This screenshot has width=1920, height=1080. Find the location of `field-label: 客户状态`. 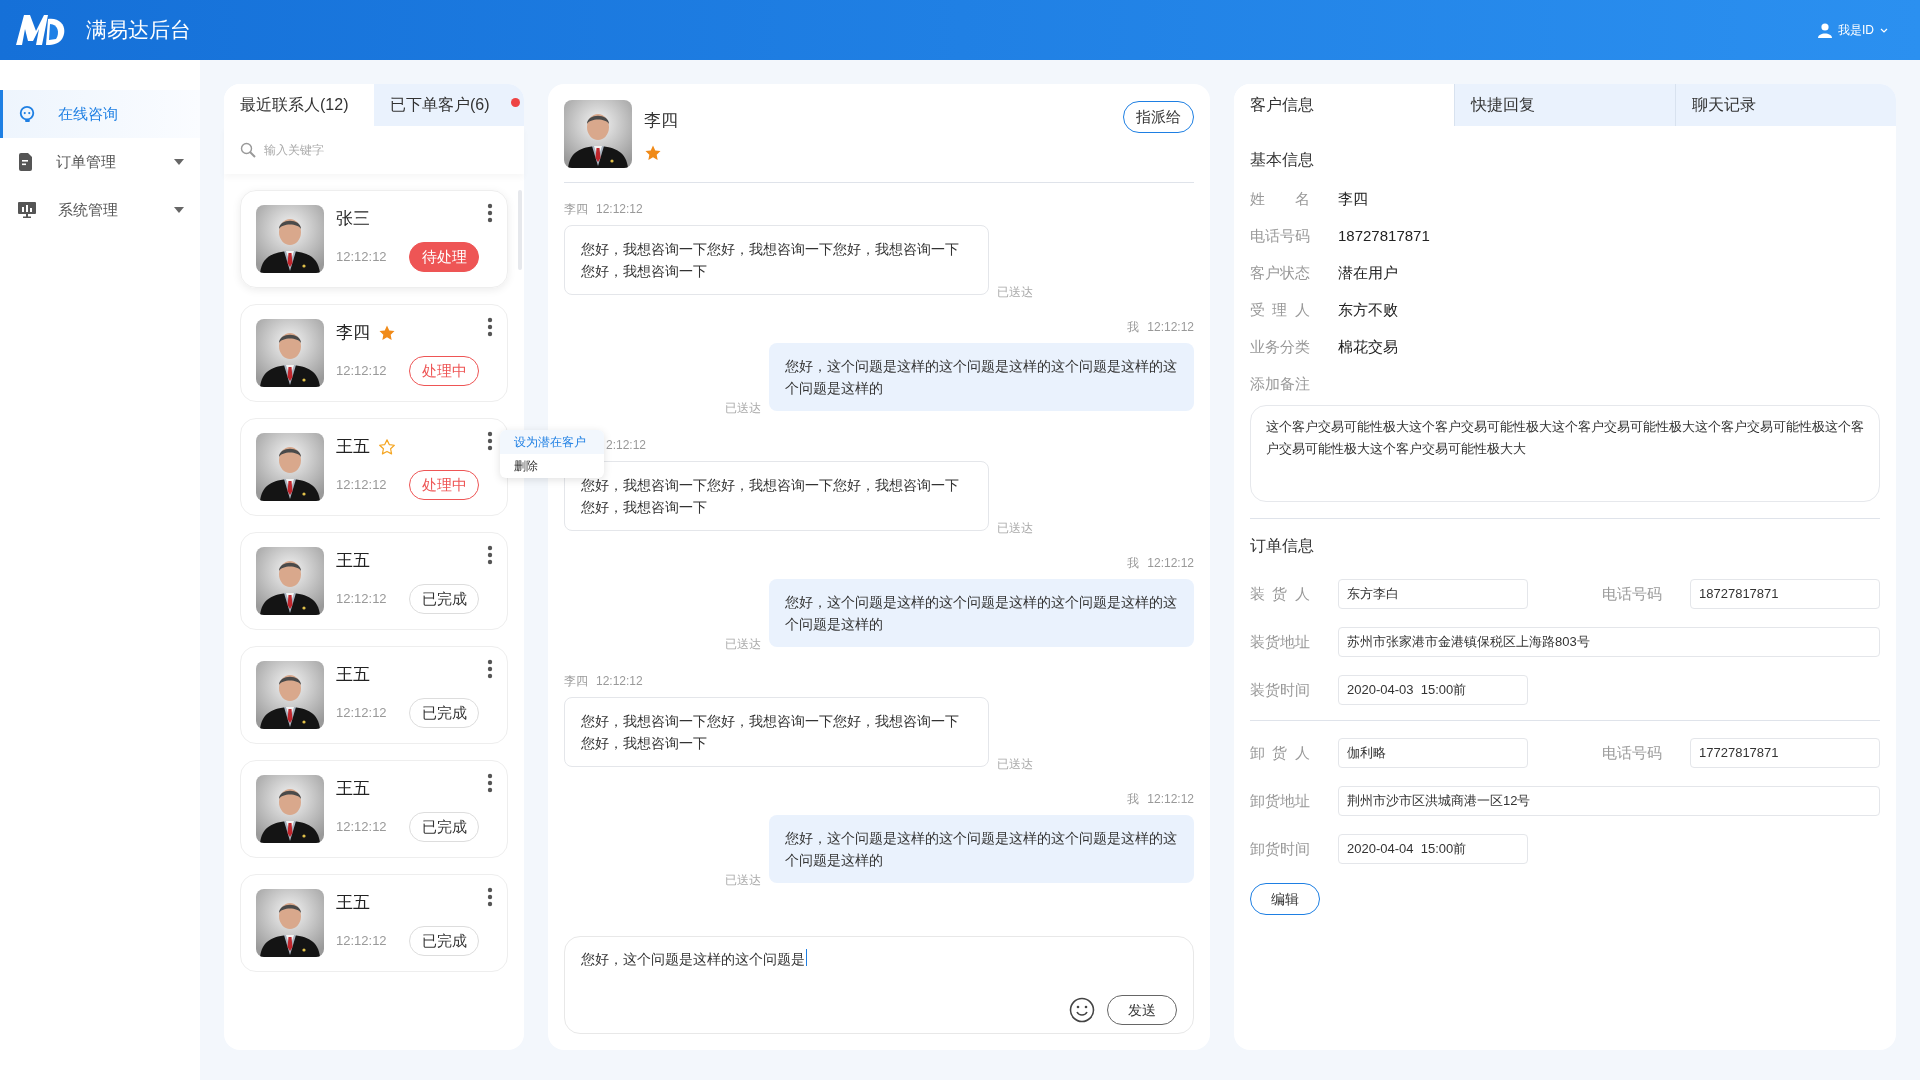

field-label: 客户状态 is located at coordinates (1280, 273).